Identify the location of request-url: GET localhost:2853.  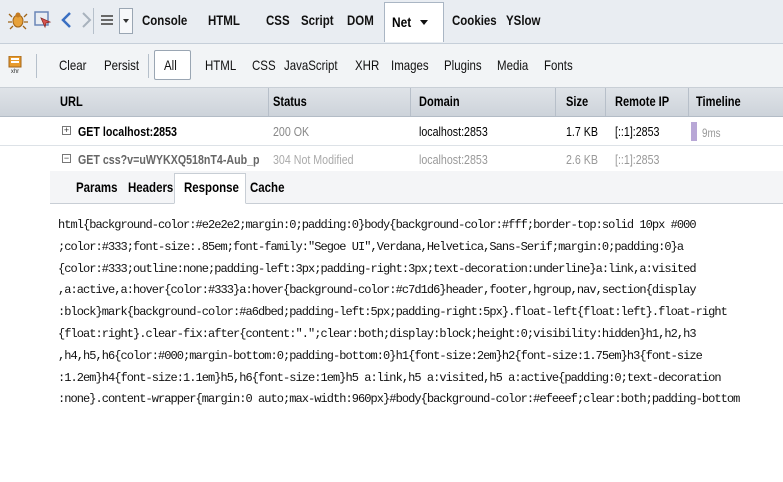
(127, 131).